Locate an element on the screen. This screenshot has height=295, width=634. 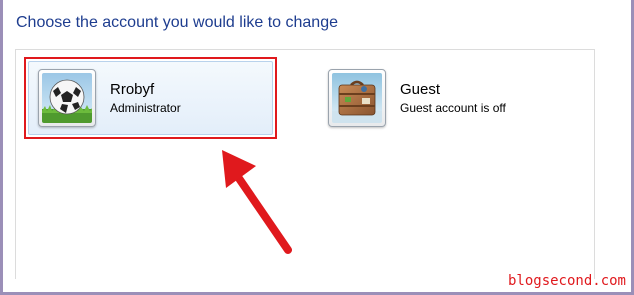
account-info: Rrobyf Administrator is located at coordinates (145, 98).